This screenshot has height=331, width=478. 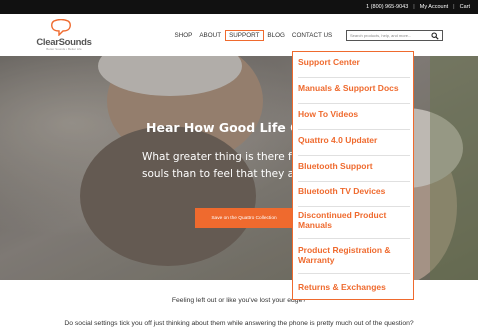 What do you see at coordinates (210, 35) in the screenshot?
I see `nav-about: ABOUT` at bounding box center [210, 35].